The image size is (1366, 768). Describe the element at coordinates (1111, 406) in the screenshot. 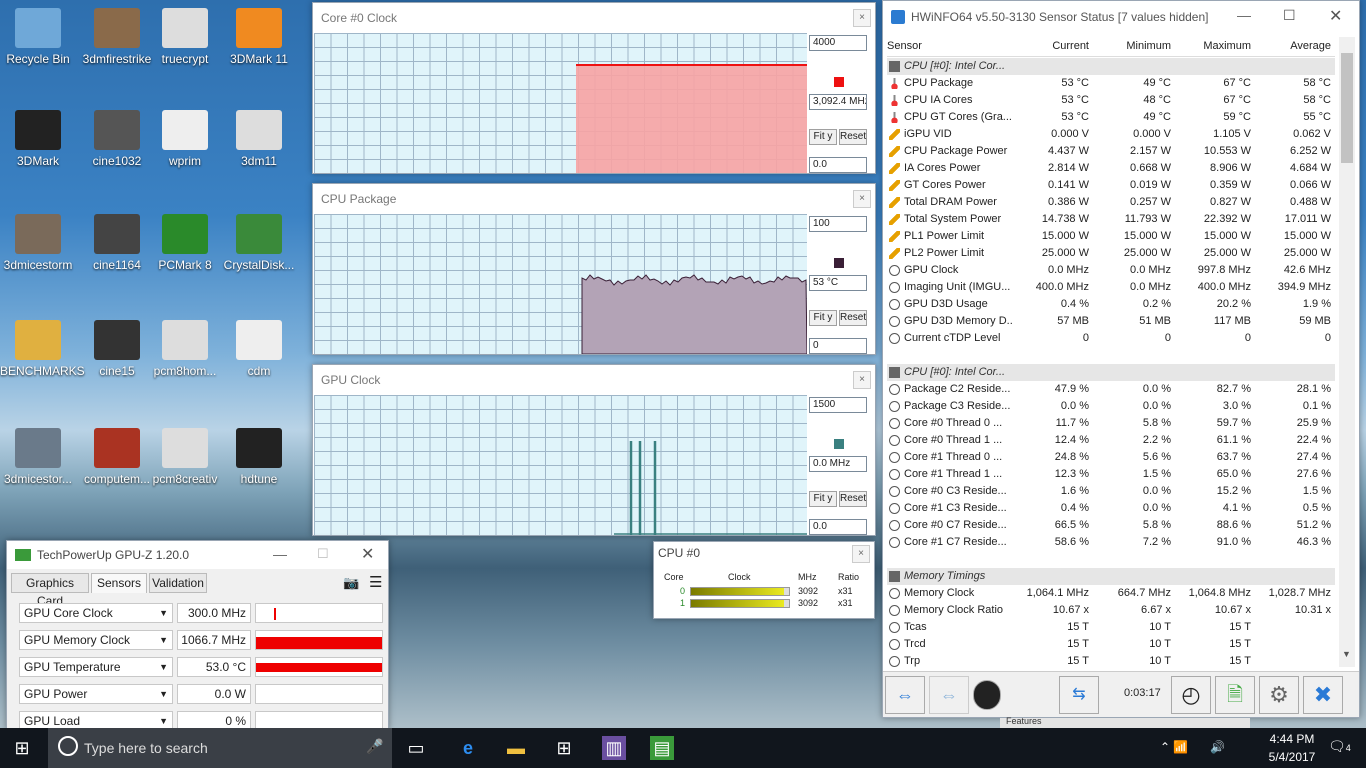

I see `sensor-row: Package C3 Reside... 0.0 % 0.0 % 3.0 % 0.1 %` at that location.